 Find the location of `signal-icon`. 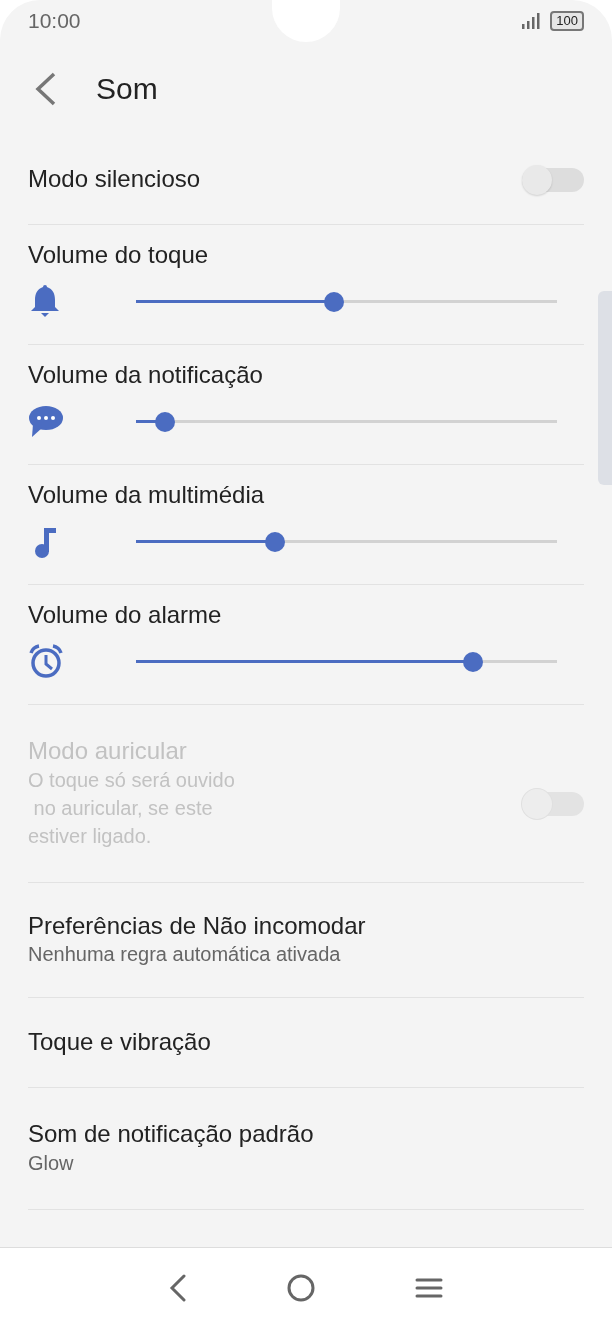

signal-icon is located at coordinates (532, 21).